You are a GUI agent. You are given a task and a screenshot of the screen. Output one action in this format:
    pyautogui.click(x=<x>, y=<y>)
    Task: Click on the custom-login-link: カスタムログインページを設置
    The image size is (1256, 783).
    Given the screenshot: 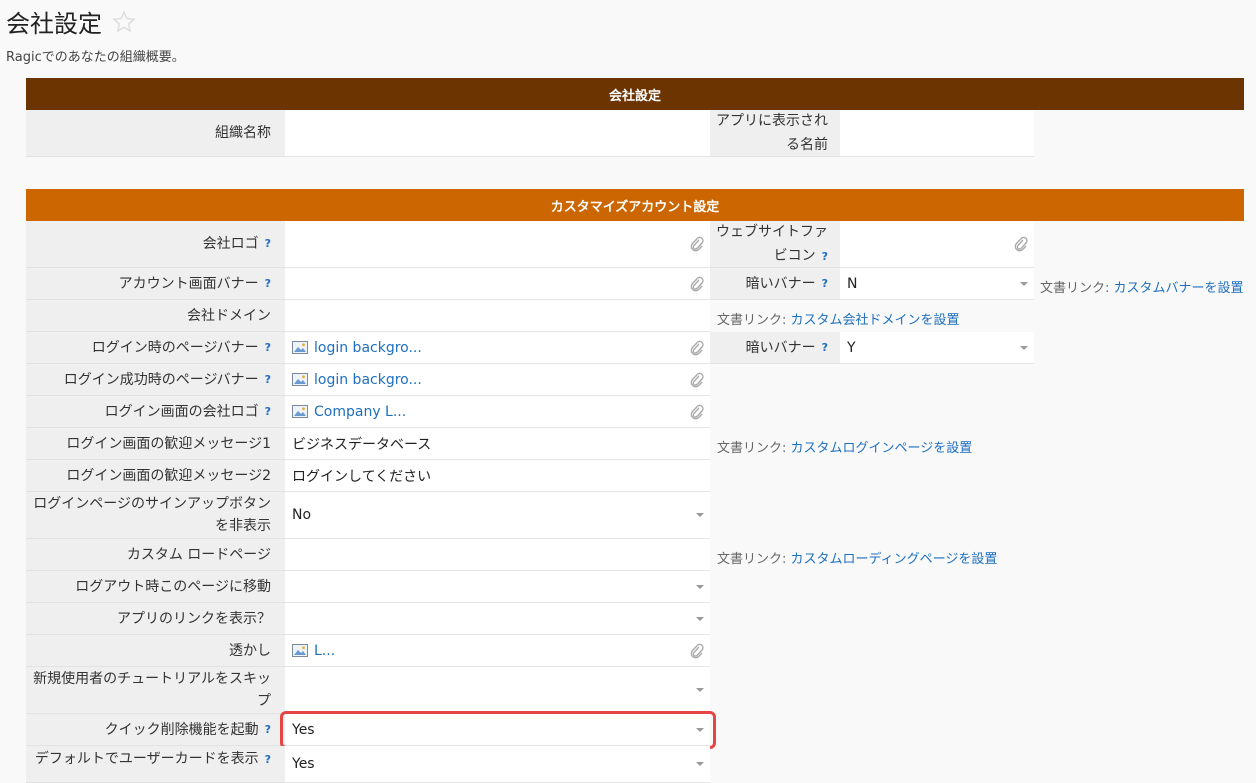 What is the action you would take?
    pyautogui.click(x=882, y=448)
    